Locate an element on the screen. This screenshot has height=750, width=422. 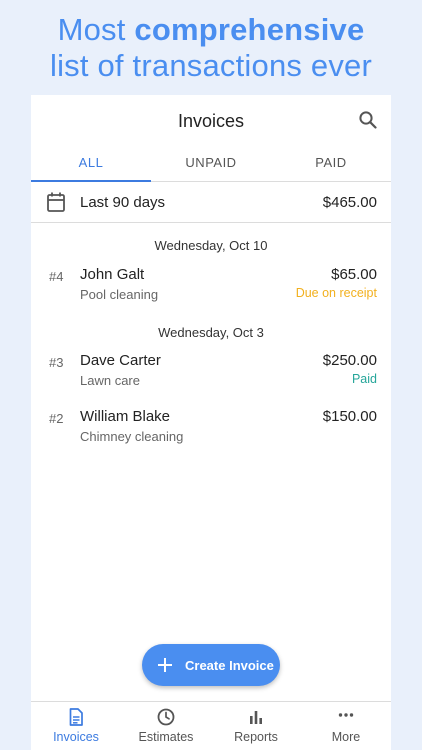
invoice-status: Due on receipt is located at coordinates (336, 293).